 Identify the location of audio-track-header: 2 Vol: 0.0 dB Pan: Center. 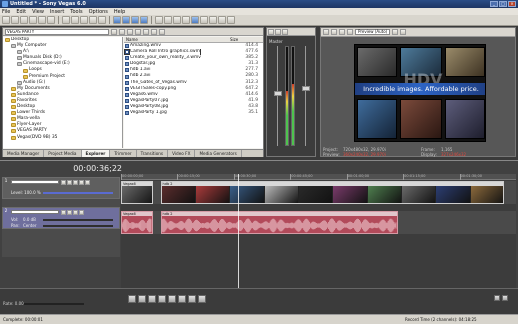
(61, 218).